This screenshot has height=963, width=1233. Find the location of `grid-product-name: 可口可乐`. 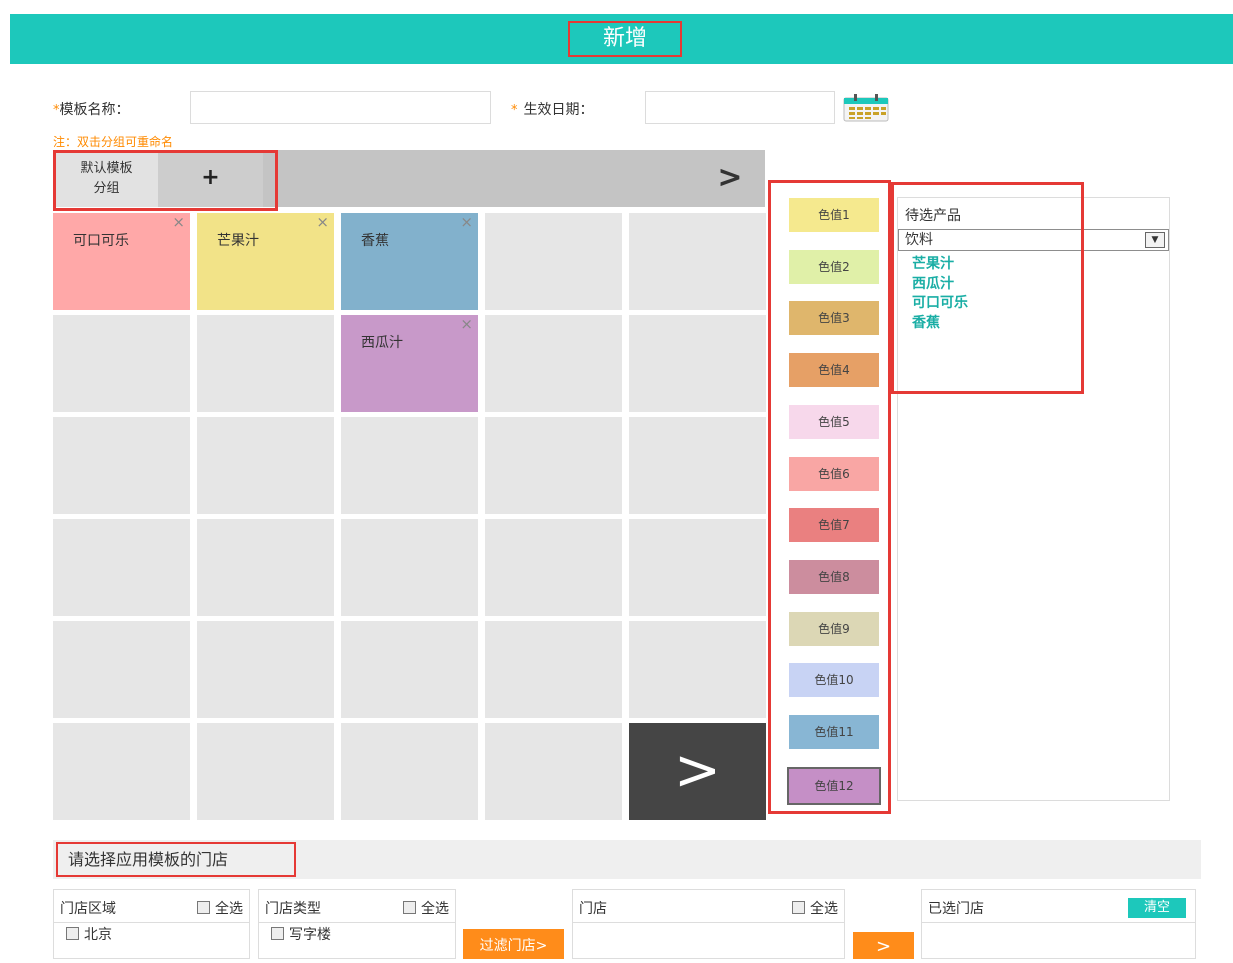

grid-product-name: 可口可乐 is located at coordinates (101, 241).